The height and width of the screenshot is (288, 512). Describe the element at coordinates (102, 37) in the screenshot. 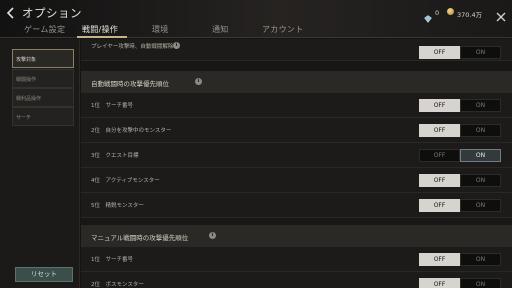

I see `active-tab-underline` at that location.